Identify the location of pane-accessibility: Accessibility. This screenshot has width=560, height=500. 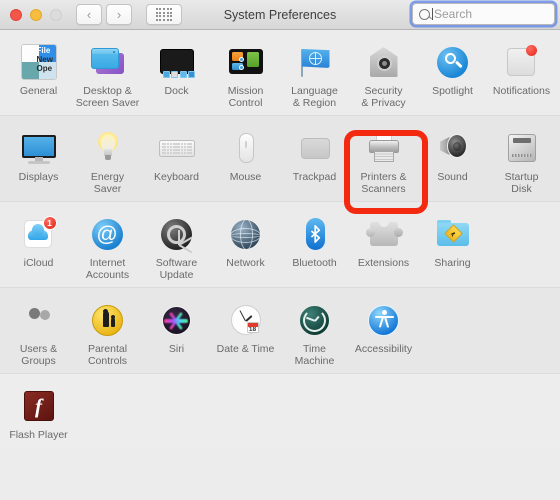
(383, 331).